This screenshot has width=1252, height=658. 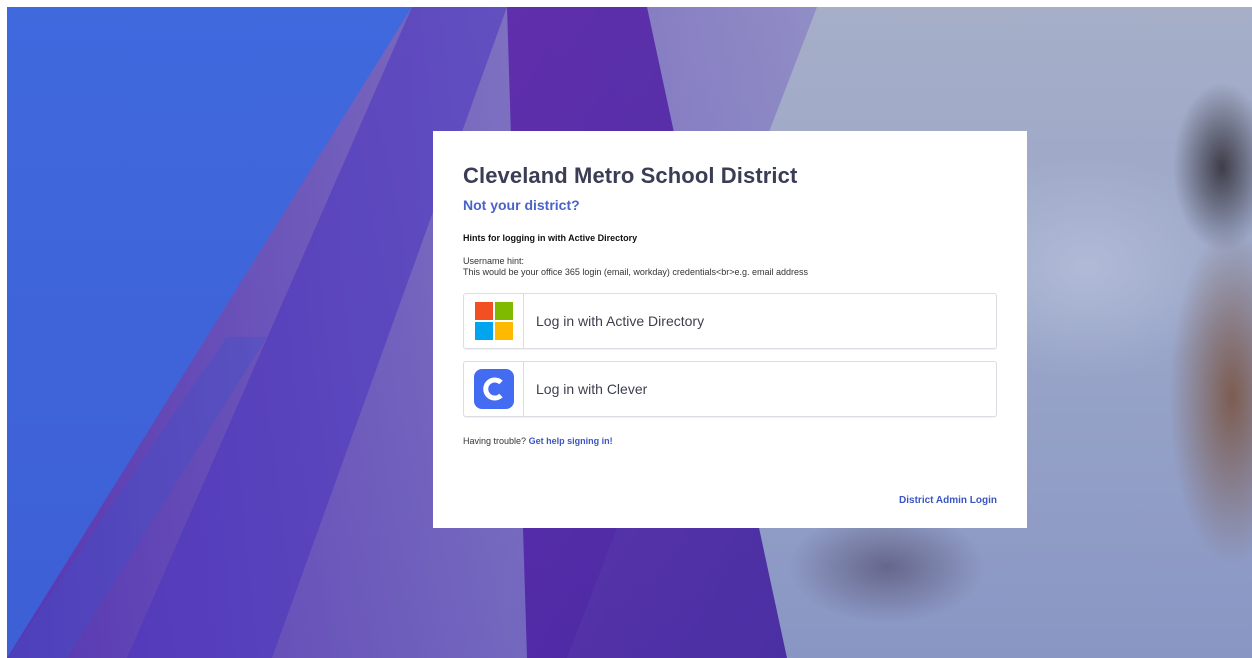 What do you see at coordinates (630, 175) in the screenshot?
I see `district-name-title: Cleveland Metro School District` at bounding box center [630, 175].